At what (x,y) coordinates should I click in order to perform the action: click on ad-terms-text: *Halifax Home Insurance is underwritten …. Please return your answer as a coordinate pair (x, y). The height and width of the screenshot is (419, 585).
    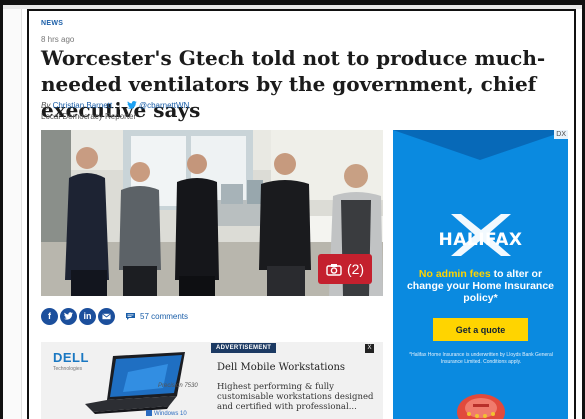
    Looking at the image, I should click on (481, 358).